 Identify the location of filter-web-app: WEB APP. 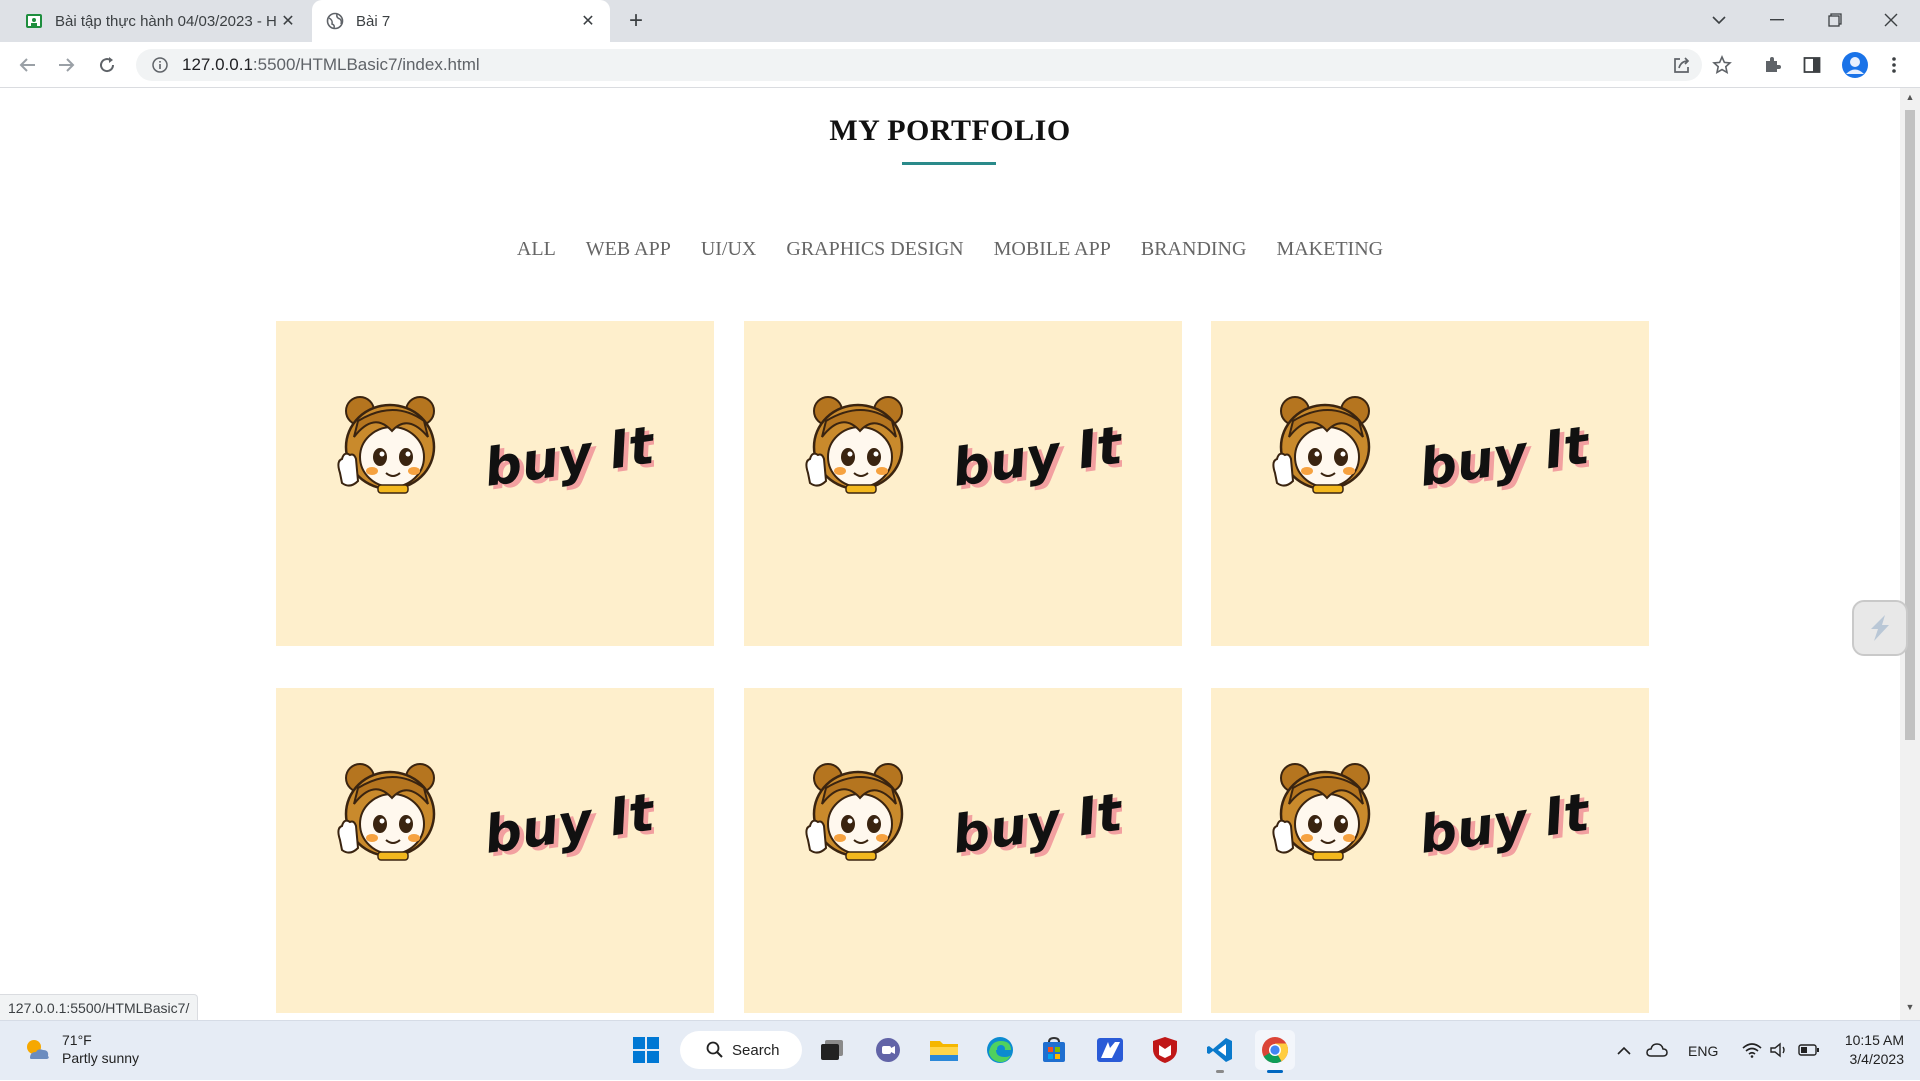
(628, 249).